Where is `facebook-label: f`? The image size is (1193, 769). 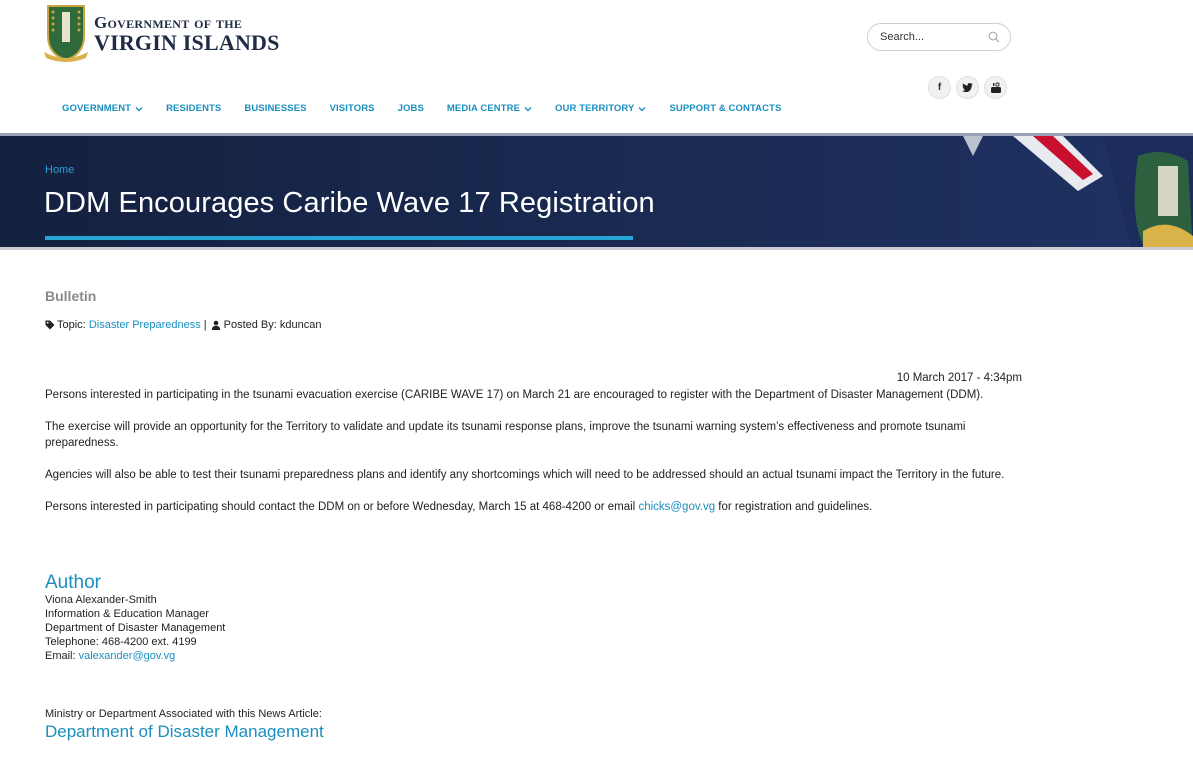 facebook-label: f is located at coordinates (939, 87).